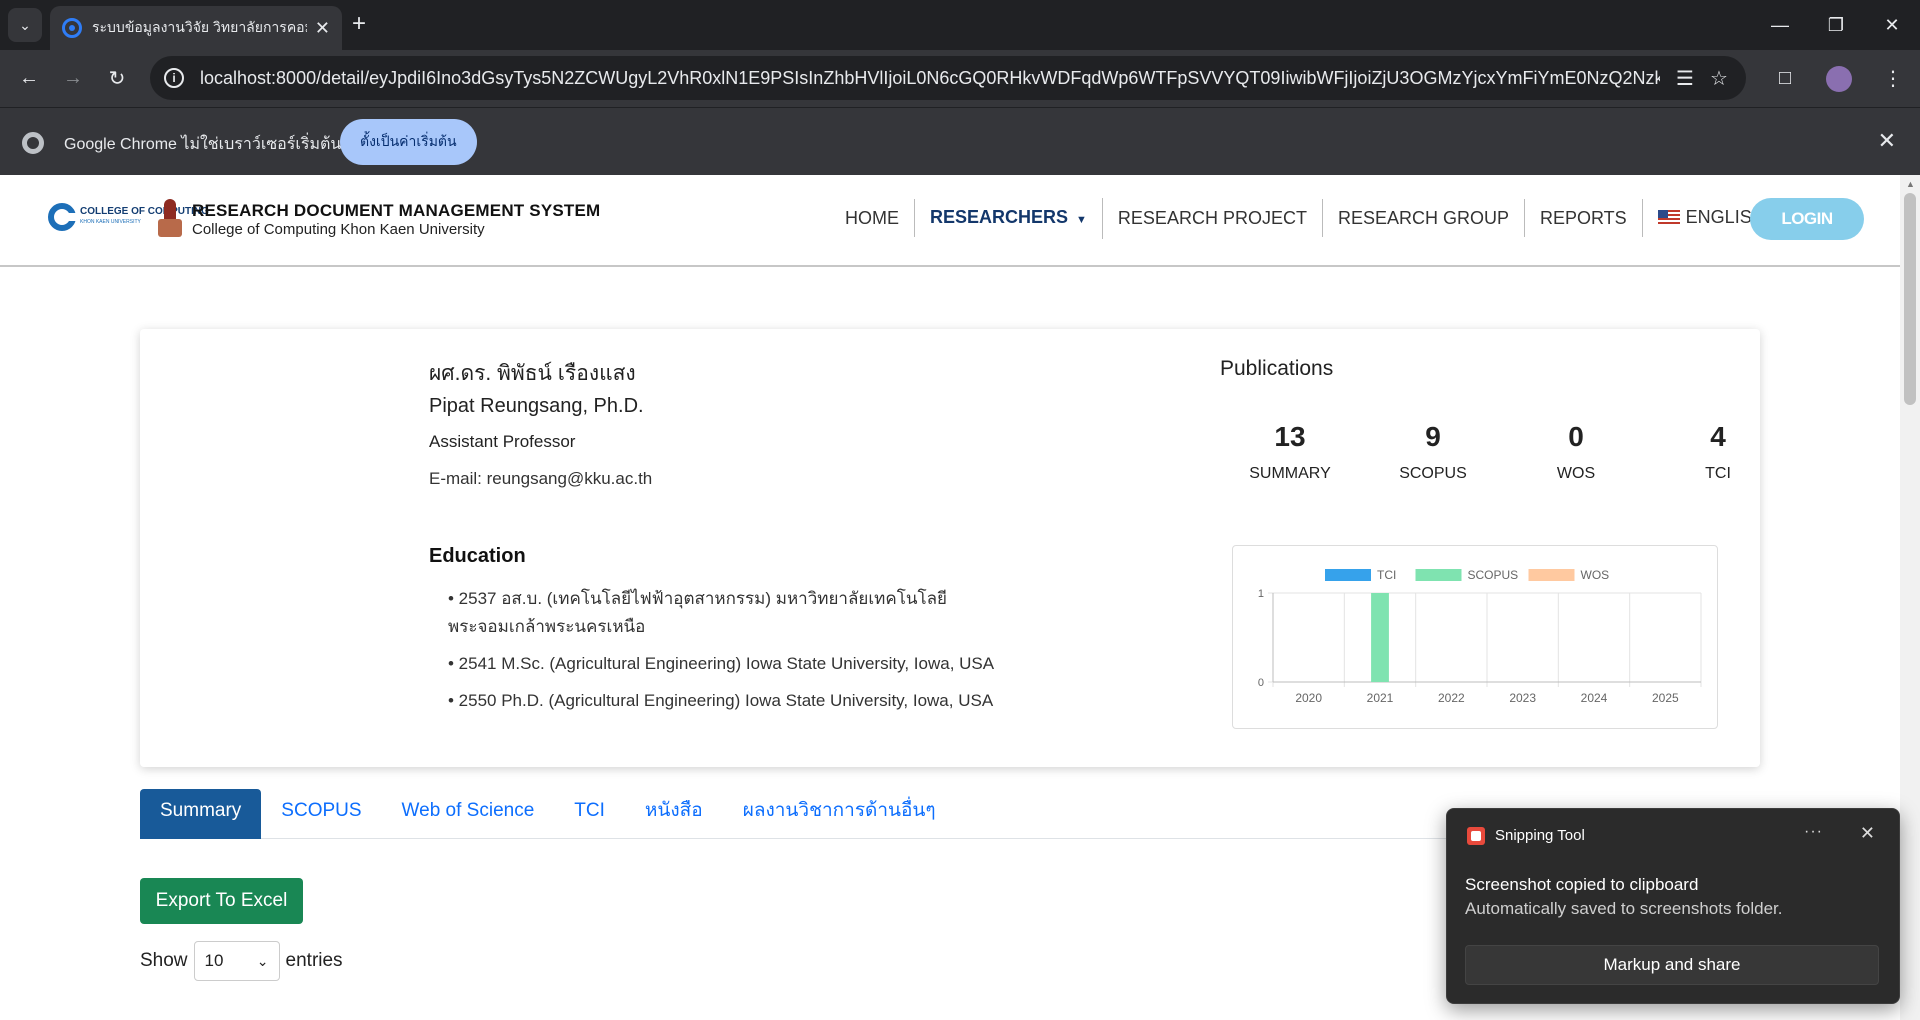 The width and height of the screenshot is (1920, 1020). What do you see at coordinates (541, 478) in the screenshot?
I see `researcher-email: E-mail: reungsang@kku.ac.th` at bounding box center [541, 478].